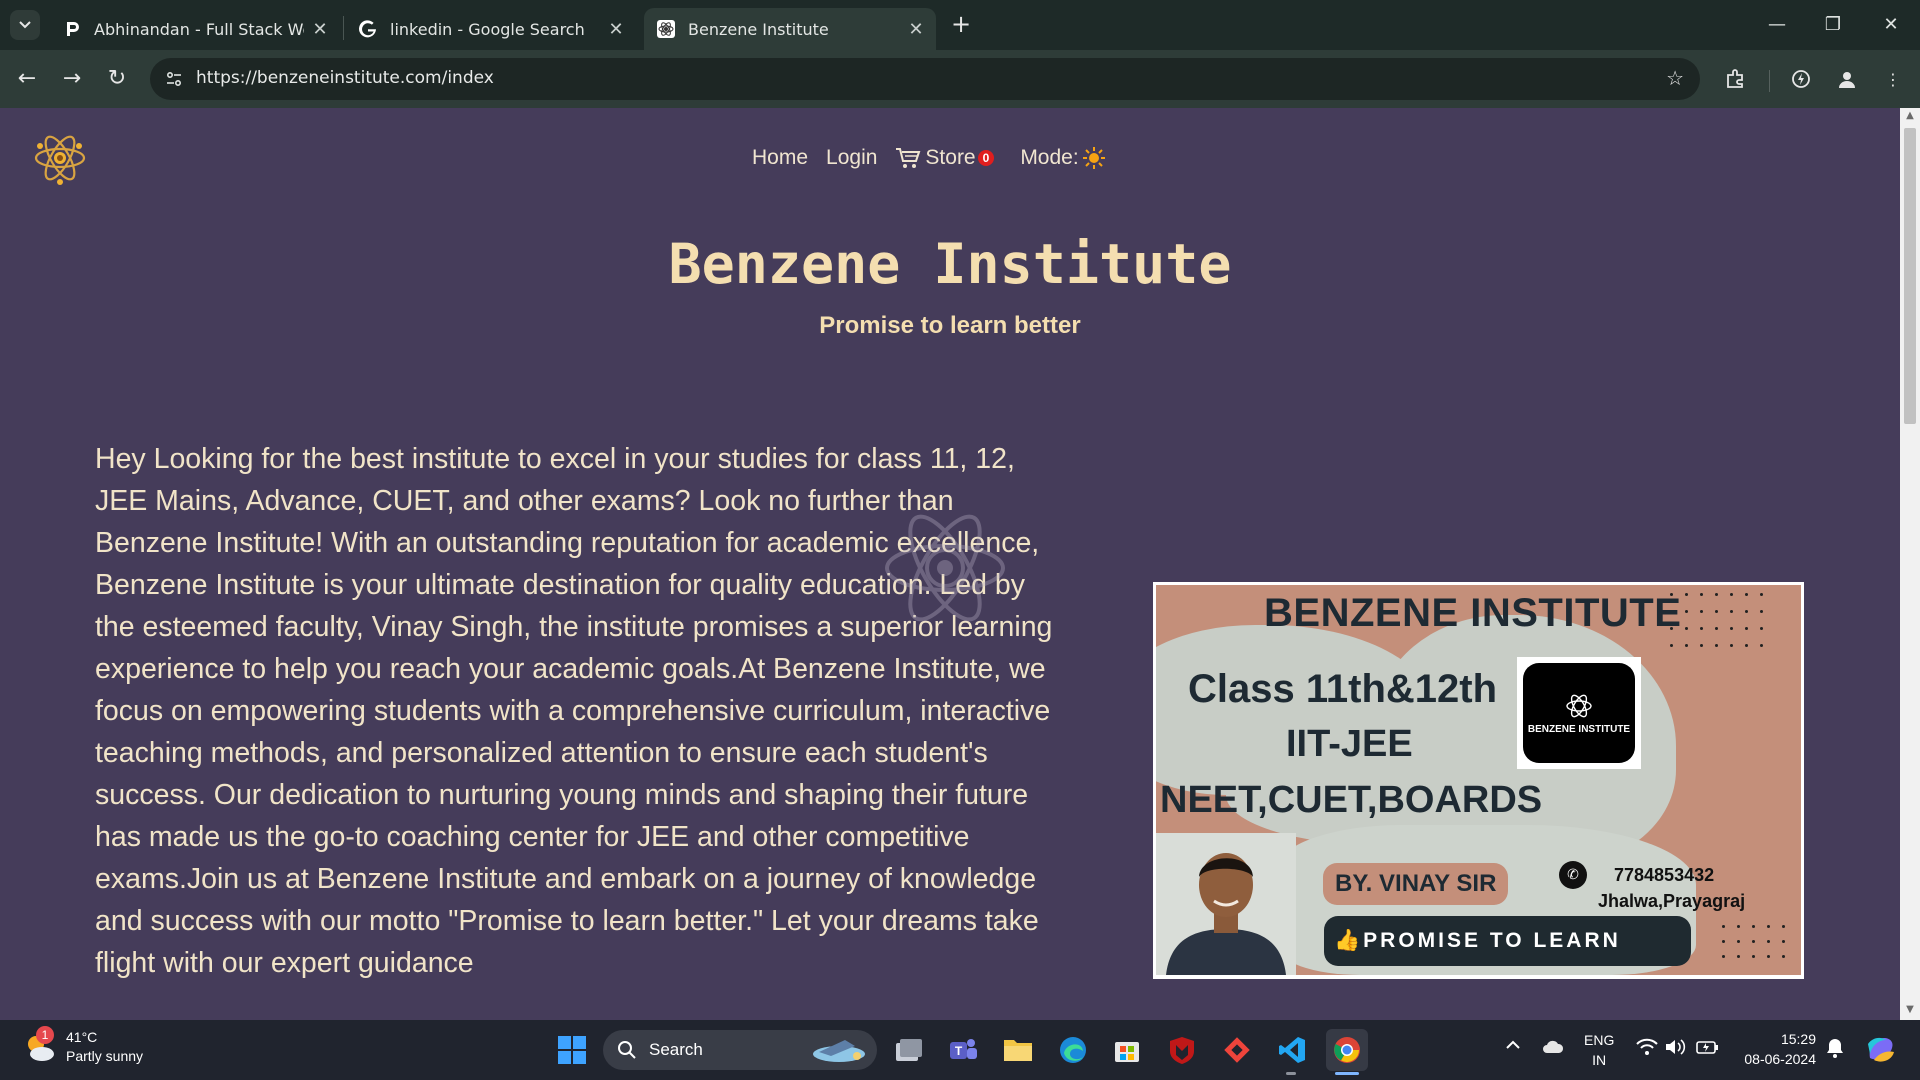 This screenshot has height=1080, width=1920. What do you see at coordinates (1416, 884) in the screenshot?
I see `banner-teacher-label: BY. VINAY SIR` at bounding box center [1416, 884].